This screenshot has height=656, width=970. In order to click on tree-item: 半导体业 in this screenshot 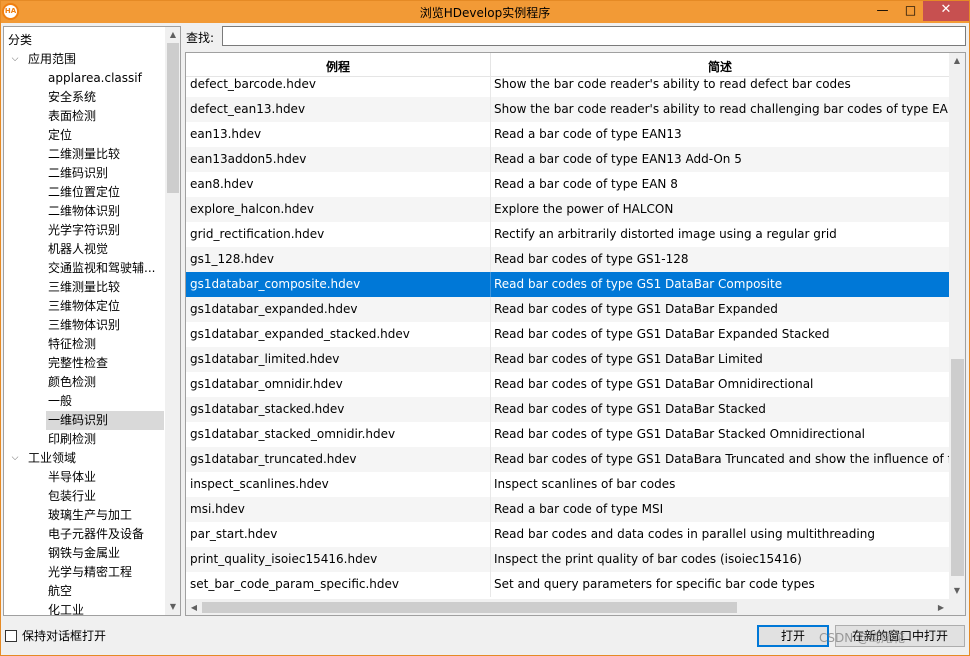, I will do `click(105, 477)`.